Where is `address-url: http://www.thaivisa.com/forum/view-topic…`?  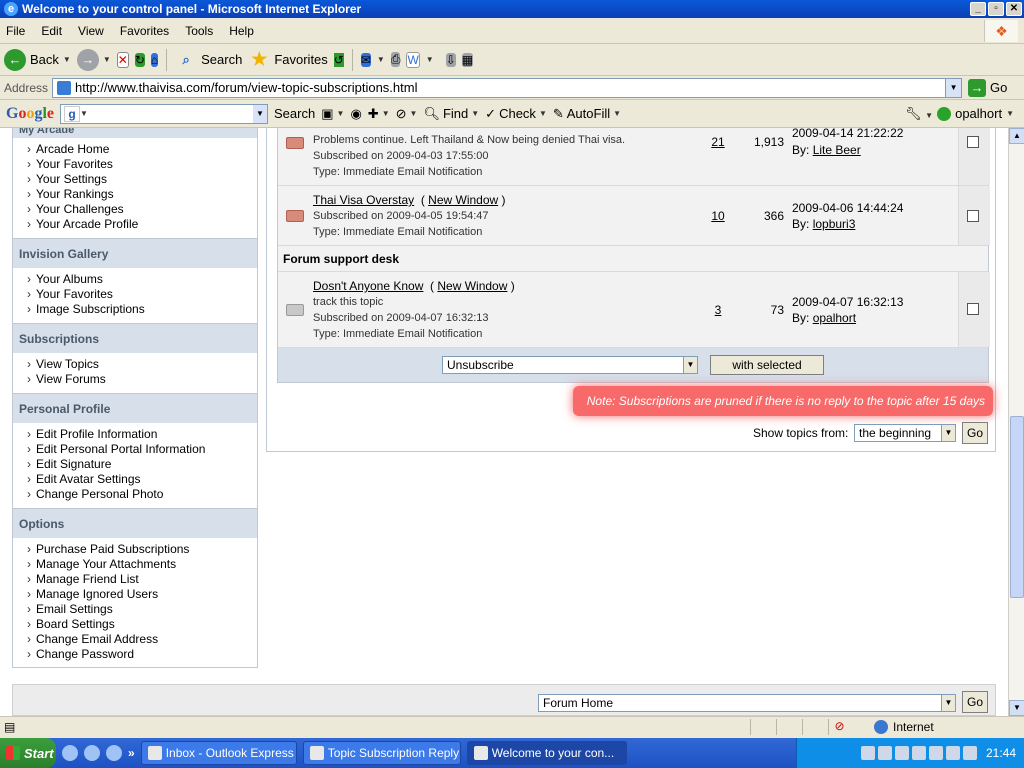 address-url: http://www.thaivisa.com/forum/view-topic… is located at coordinates (510, 87).